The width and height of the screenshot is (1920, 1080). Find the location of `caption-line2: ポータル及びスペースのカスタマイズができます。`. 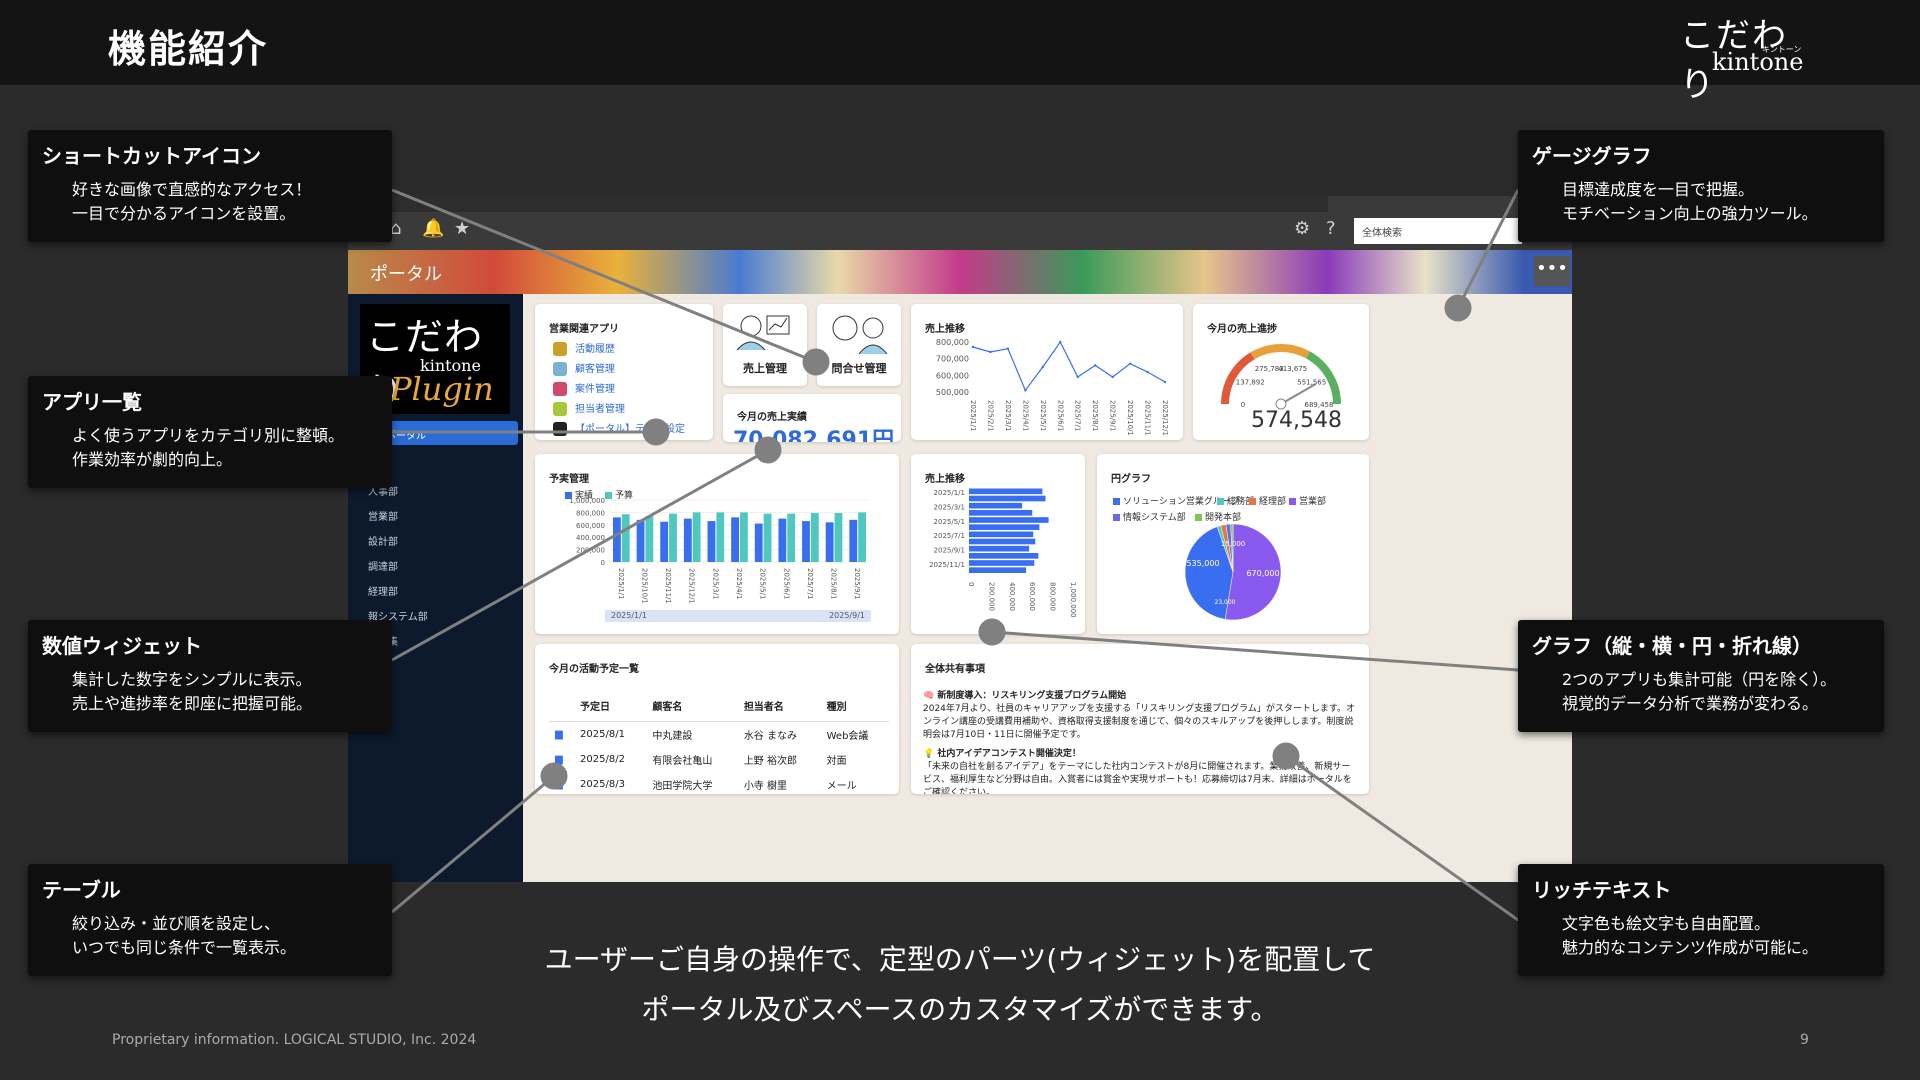

caption-line2: ポータル及びスペースのカスタマイズができます。 is located at coordinates (960, 1009).